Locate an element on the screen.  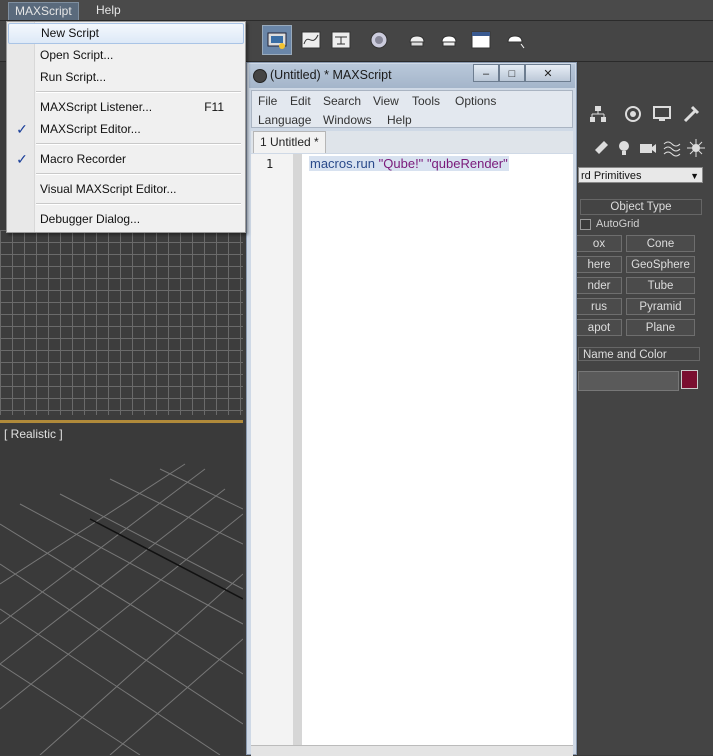
object-name-field is located at coordinates (628, 381).